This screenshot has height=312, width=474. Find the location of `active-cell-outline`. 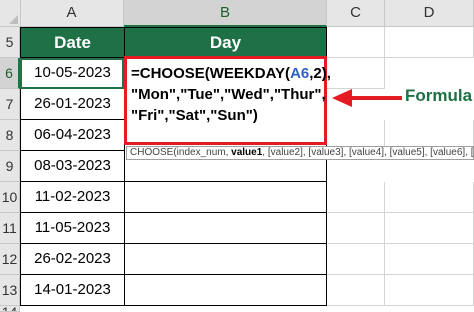

active-cell-outline is located at coordinates (72, 73).